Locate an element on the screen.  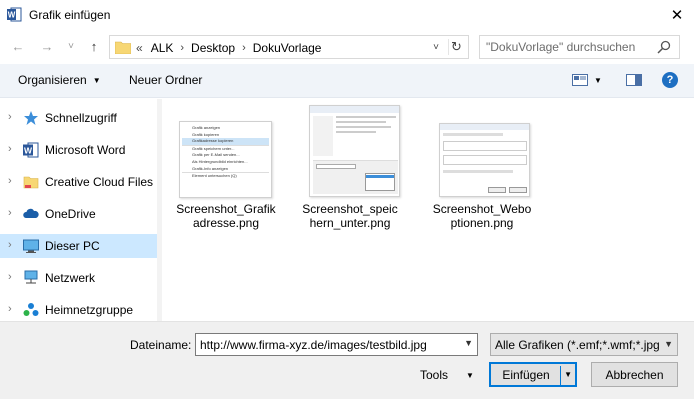
sidebar-item-microsoft-word: › W Microsoft Word is located at coordinates (78, 150).